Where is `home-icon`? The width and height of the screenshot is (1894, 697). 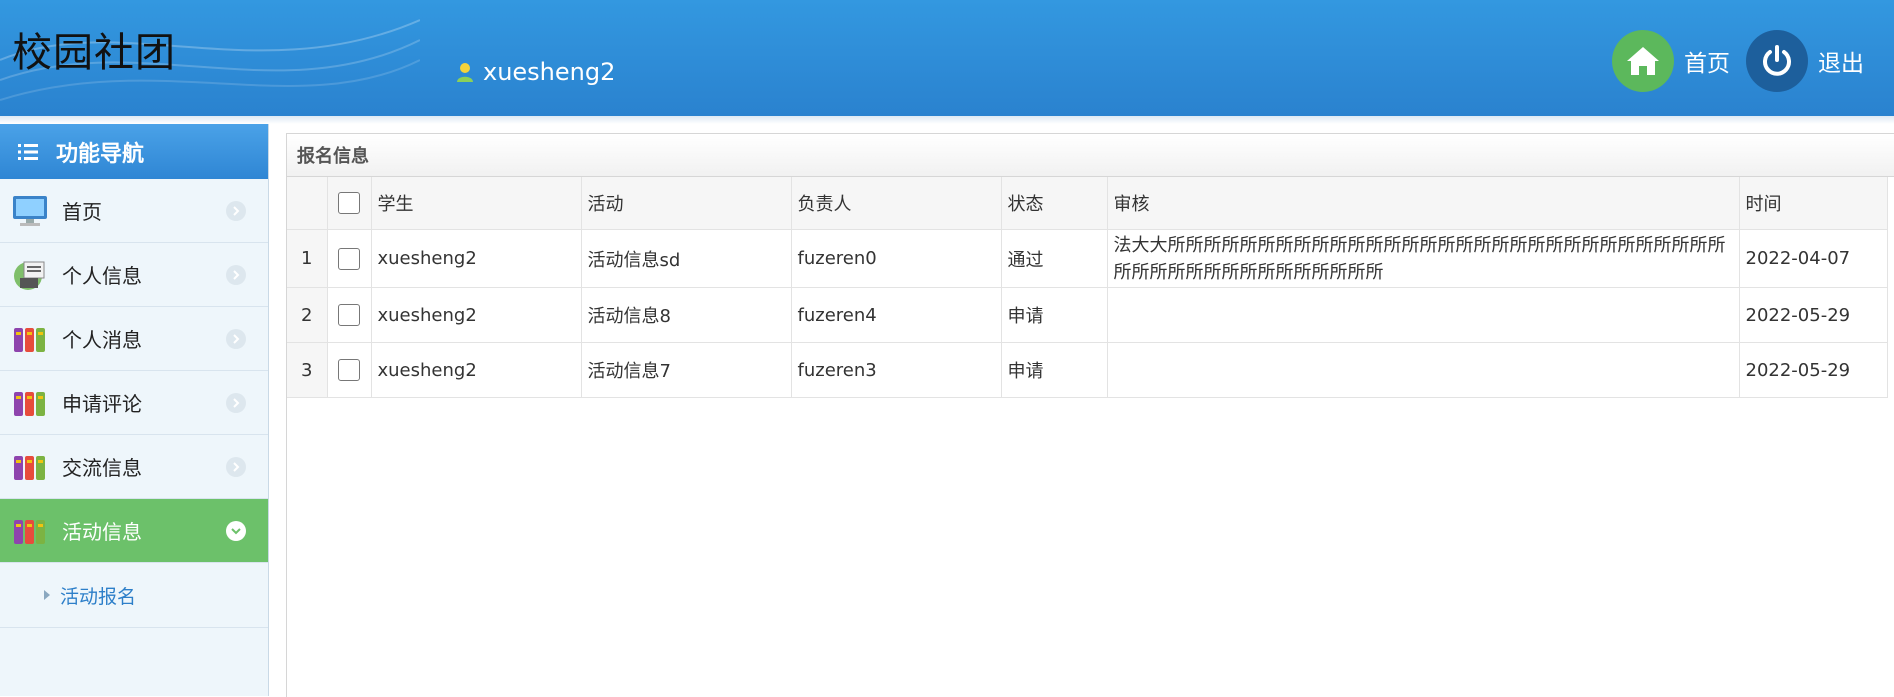
home-icon is located at coordinates (1643, 61).